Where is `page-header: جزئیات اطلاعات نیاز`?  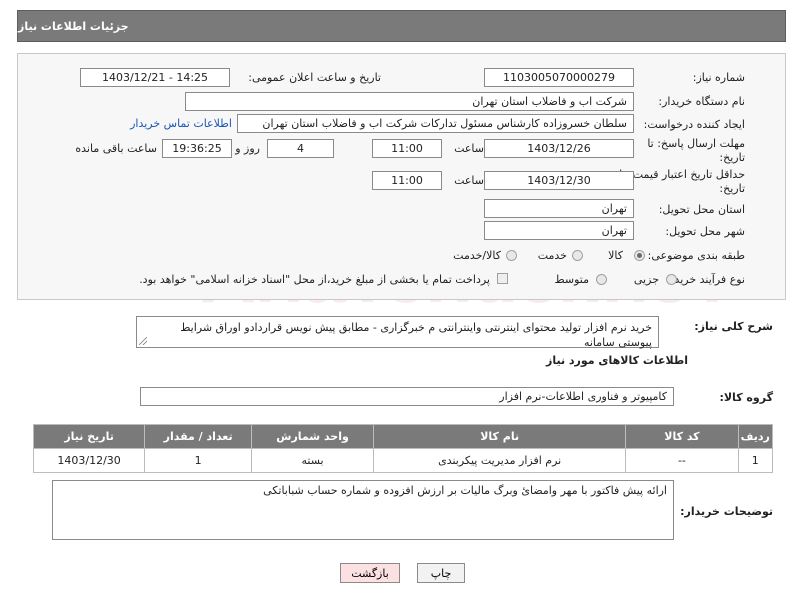
page-header: جزئیات اطلاعات نیاز is located at coordinates (401, 26).